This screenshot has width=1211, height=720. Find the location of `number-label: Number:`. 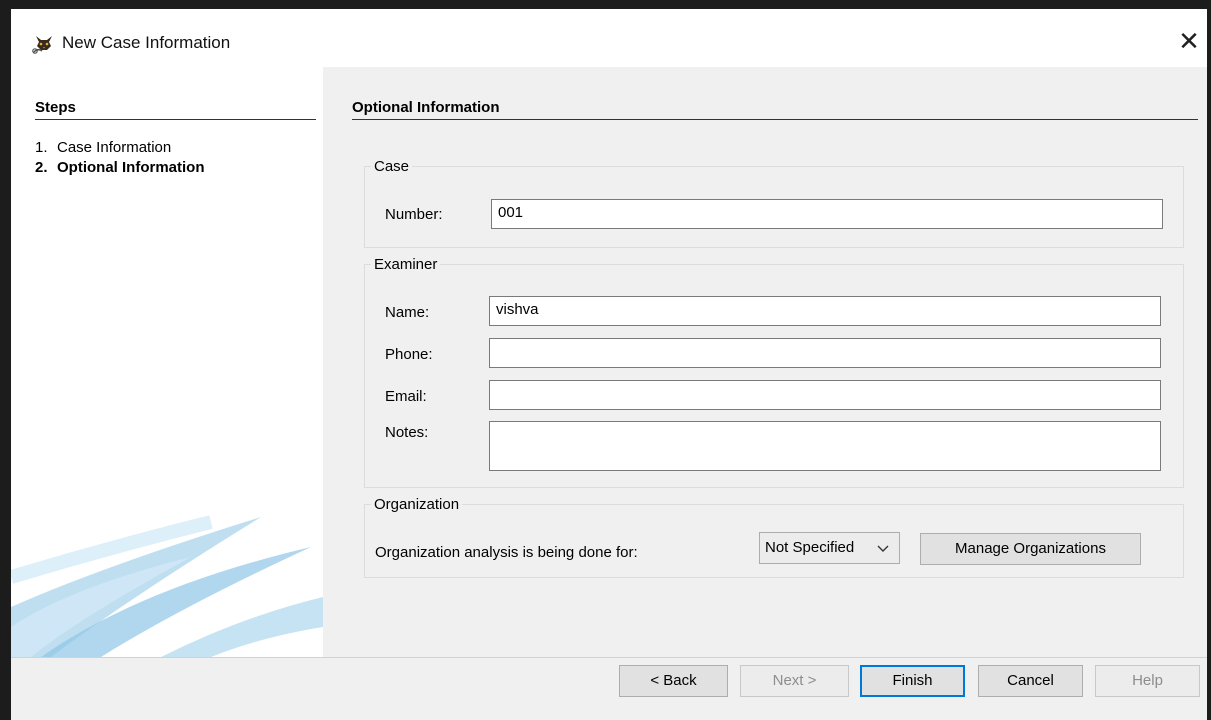

number-label: Number: is located at coordinates (414, 214).